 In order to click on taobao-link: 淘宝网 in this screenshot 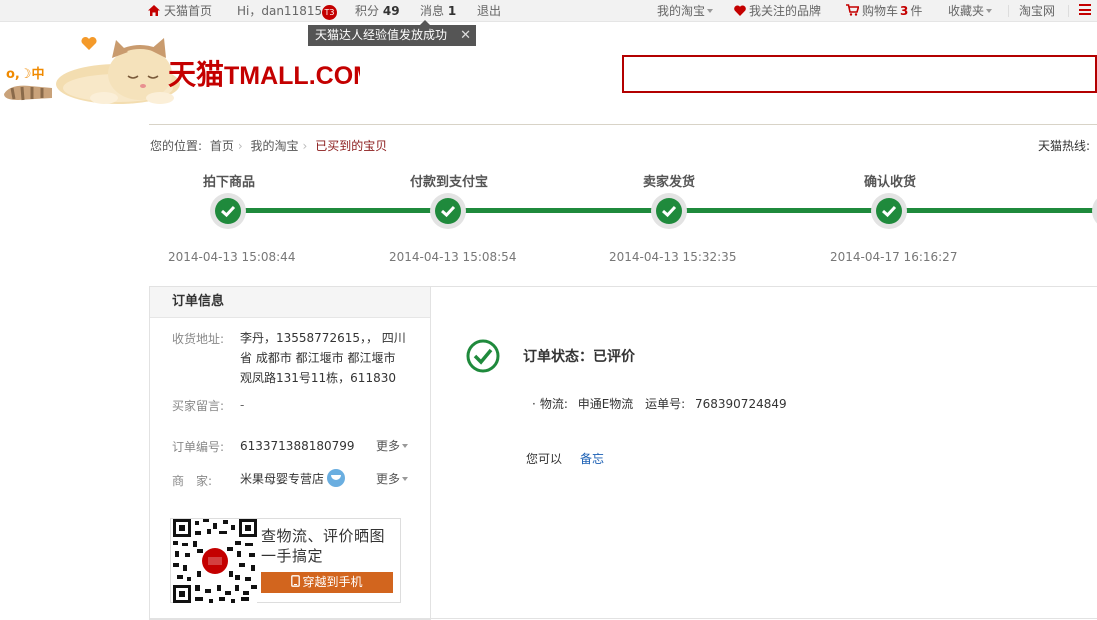, I will do `click(1037, 11)`.